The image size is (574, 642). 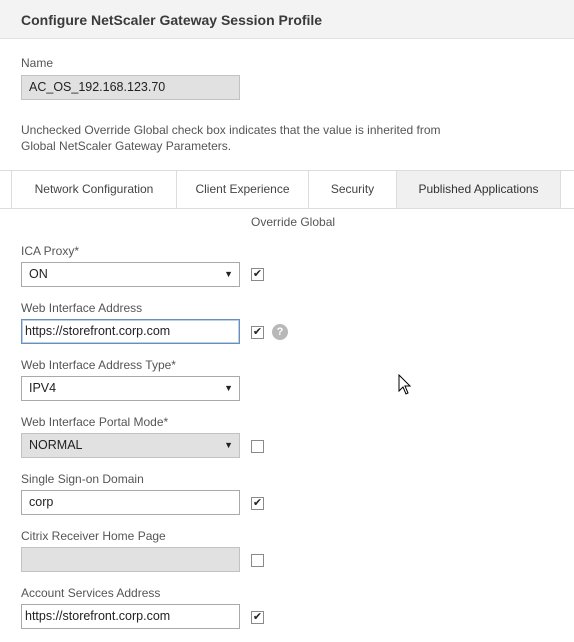 What do you see at coordinates (352, 189) in the screenshot?
I see `tab-security: Security` at bounding box center [352, 189].